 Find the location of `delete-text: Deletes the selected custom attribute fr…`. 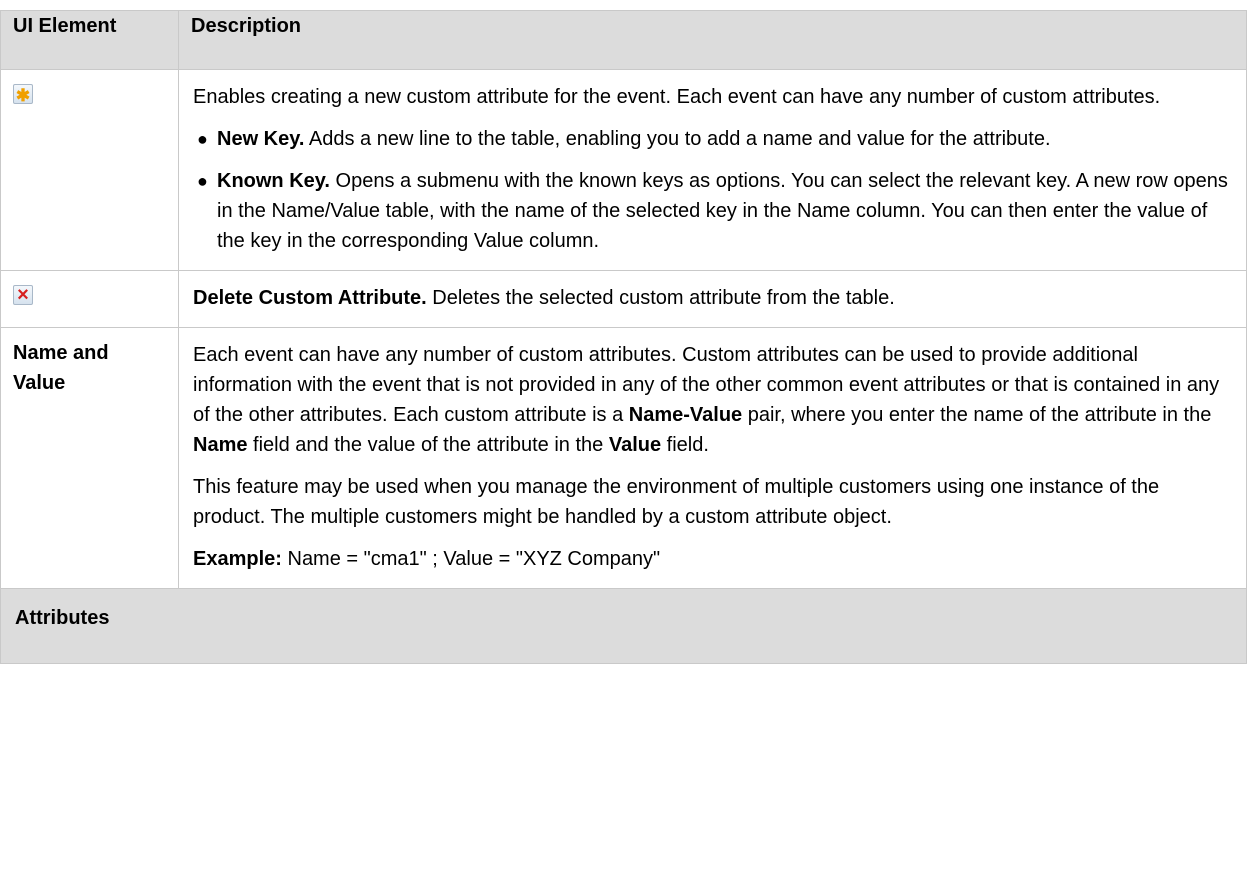

delete-text: Deletes the selected custom attribute fr… is located at coordinates (660, 298).